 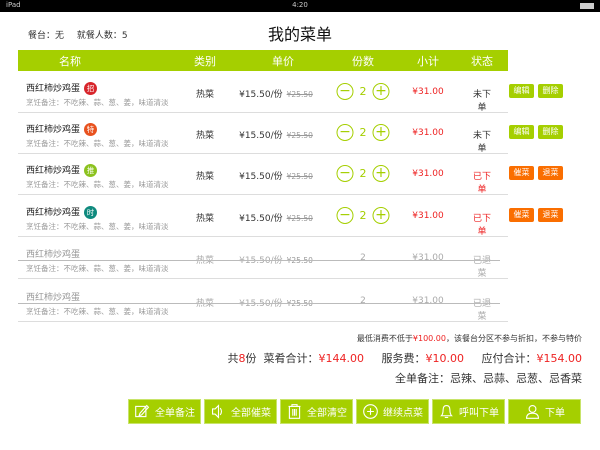 What do you see at coordinates (91, 170) in the screenshot?
I see `dish-badge: 推` at bounding box center [91, 170].